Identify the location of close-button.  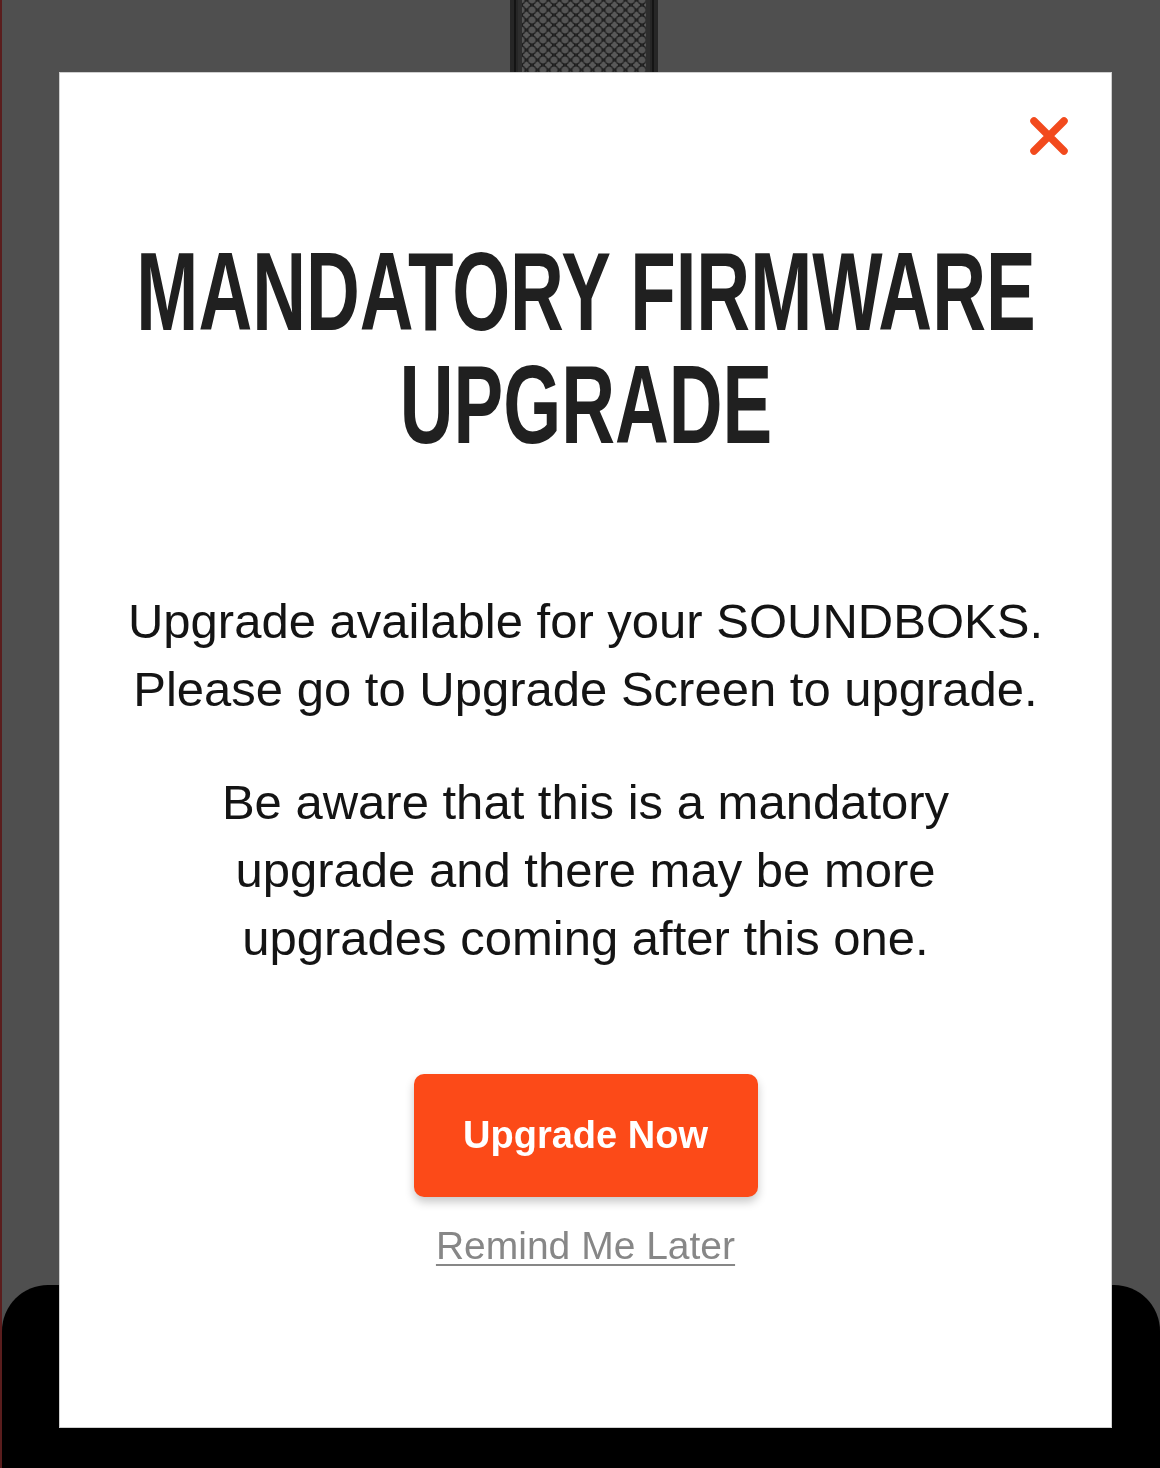
(1049, 136).